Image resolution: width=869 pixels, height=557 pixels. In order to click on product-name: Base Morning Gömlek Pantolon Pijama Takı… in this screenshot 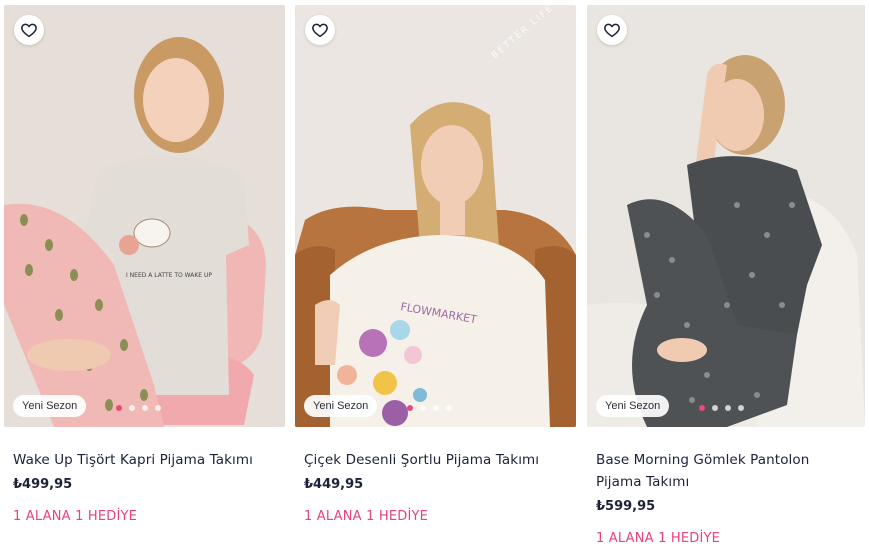, I will do `click(726, 471)`.